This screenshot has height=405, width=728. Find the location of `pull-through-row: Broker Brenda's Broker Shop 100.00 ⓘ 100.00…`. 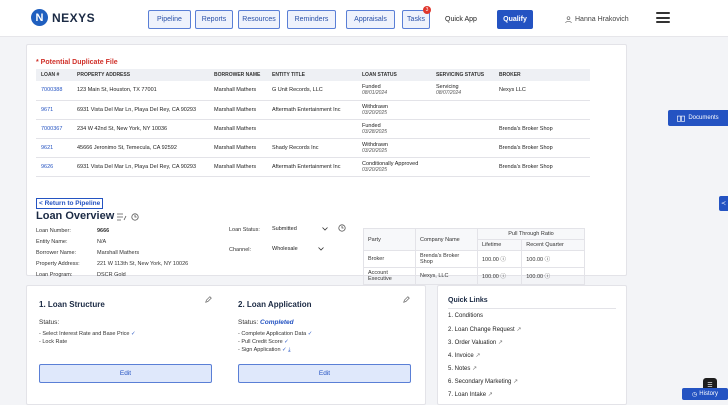

pull-through-row: Broker Brenda's Broker Shop 100.00 ⓘ 100.00… is located at coordinates (474, 259).